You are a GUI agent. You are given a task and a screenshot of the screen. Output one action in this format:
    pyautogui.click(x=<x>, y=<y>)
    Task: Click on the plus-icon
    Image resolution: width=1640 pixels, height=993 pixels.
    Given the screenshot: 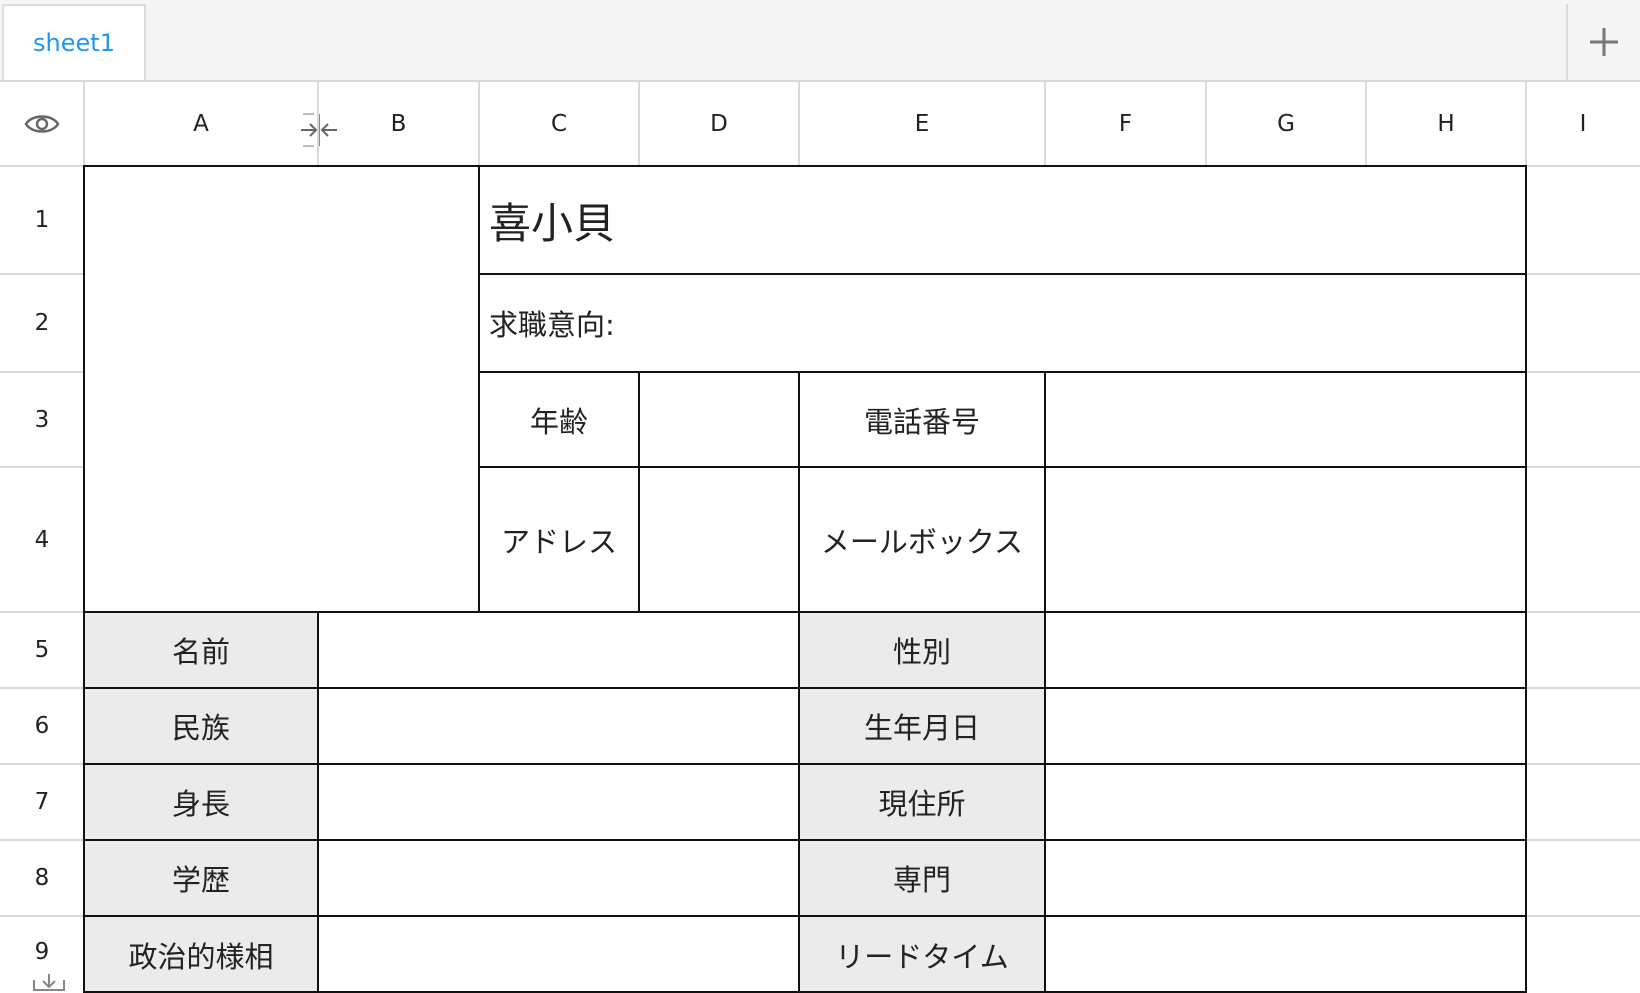 What is the action you would take?
    pyautogui.click(x=1604, y=42)
    